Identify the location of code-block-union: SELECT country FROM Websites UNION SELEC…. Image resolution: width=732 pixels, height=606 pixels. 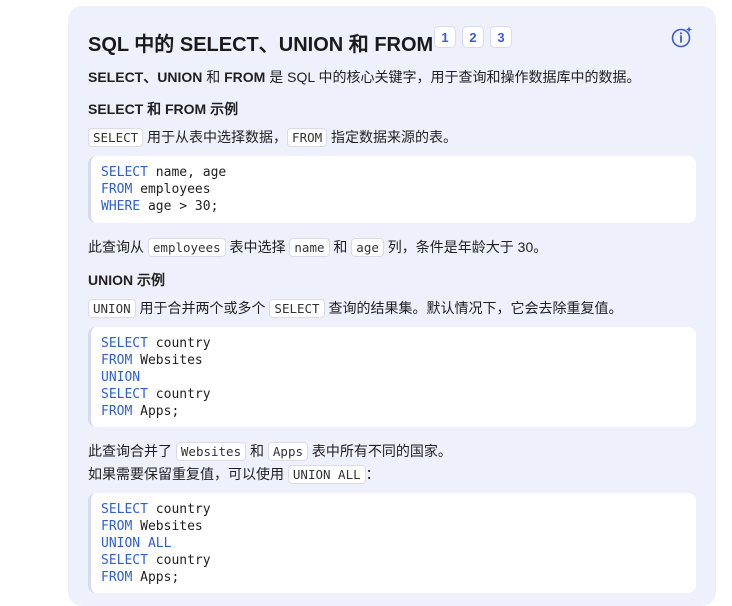
(392, 377).